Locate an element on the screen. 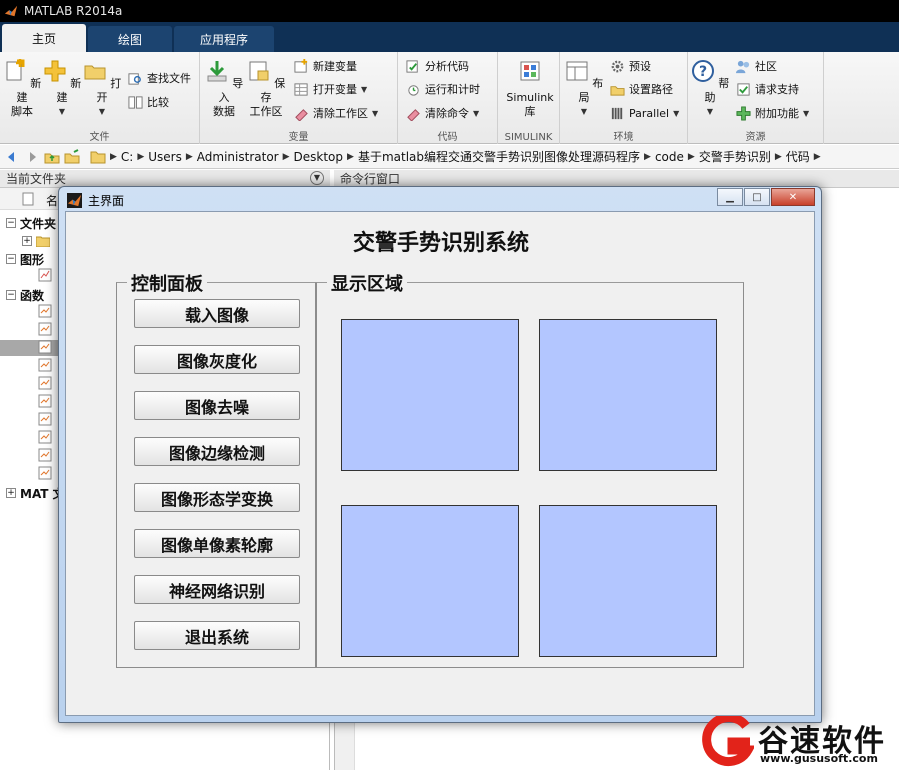  save-workspace-button: 保存 工作区 is located at coordinates (266, 88).